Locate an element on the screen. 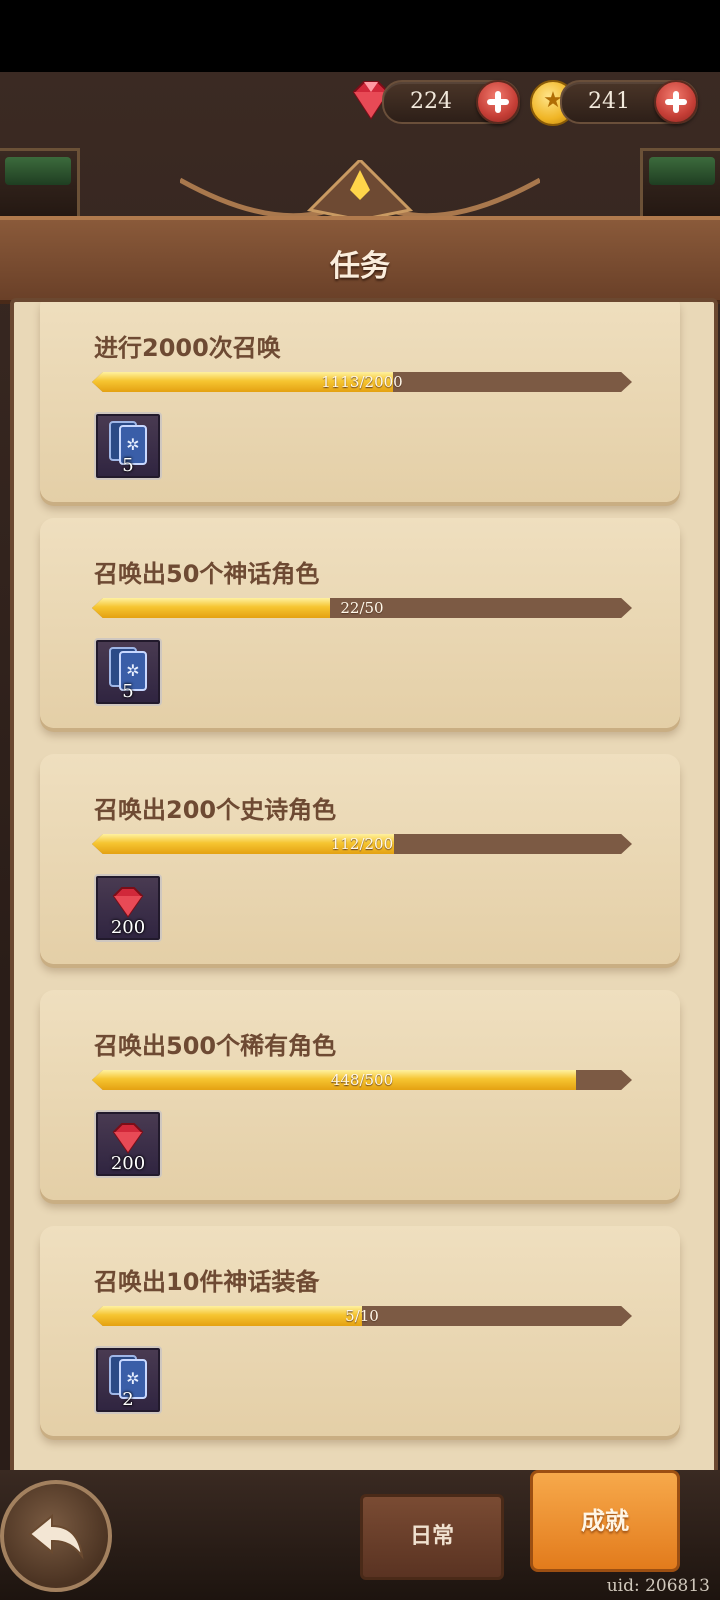  page-title: 任务 is located at coordinates (360, 266).